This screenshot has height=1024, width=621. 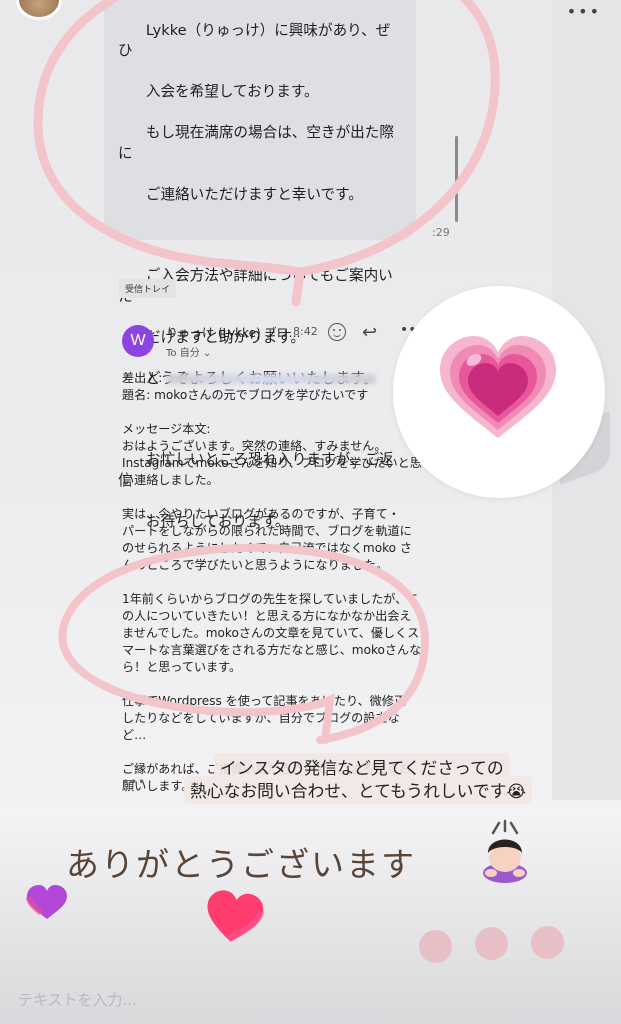 I want to click on body-line: 実は、今やりたいブログがあるのですが、子育て・, so click(x=261, y=514).